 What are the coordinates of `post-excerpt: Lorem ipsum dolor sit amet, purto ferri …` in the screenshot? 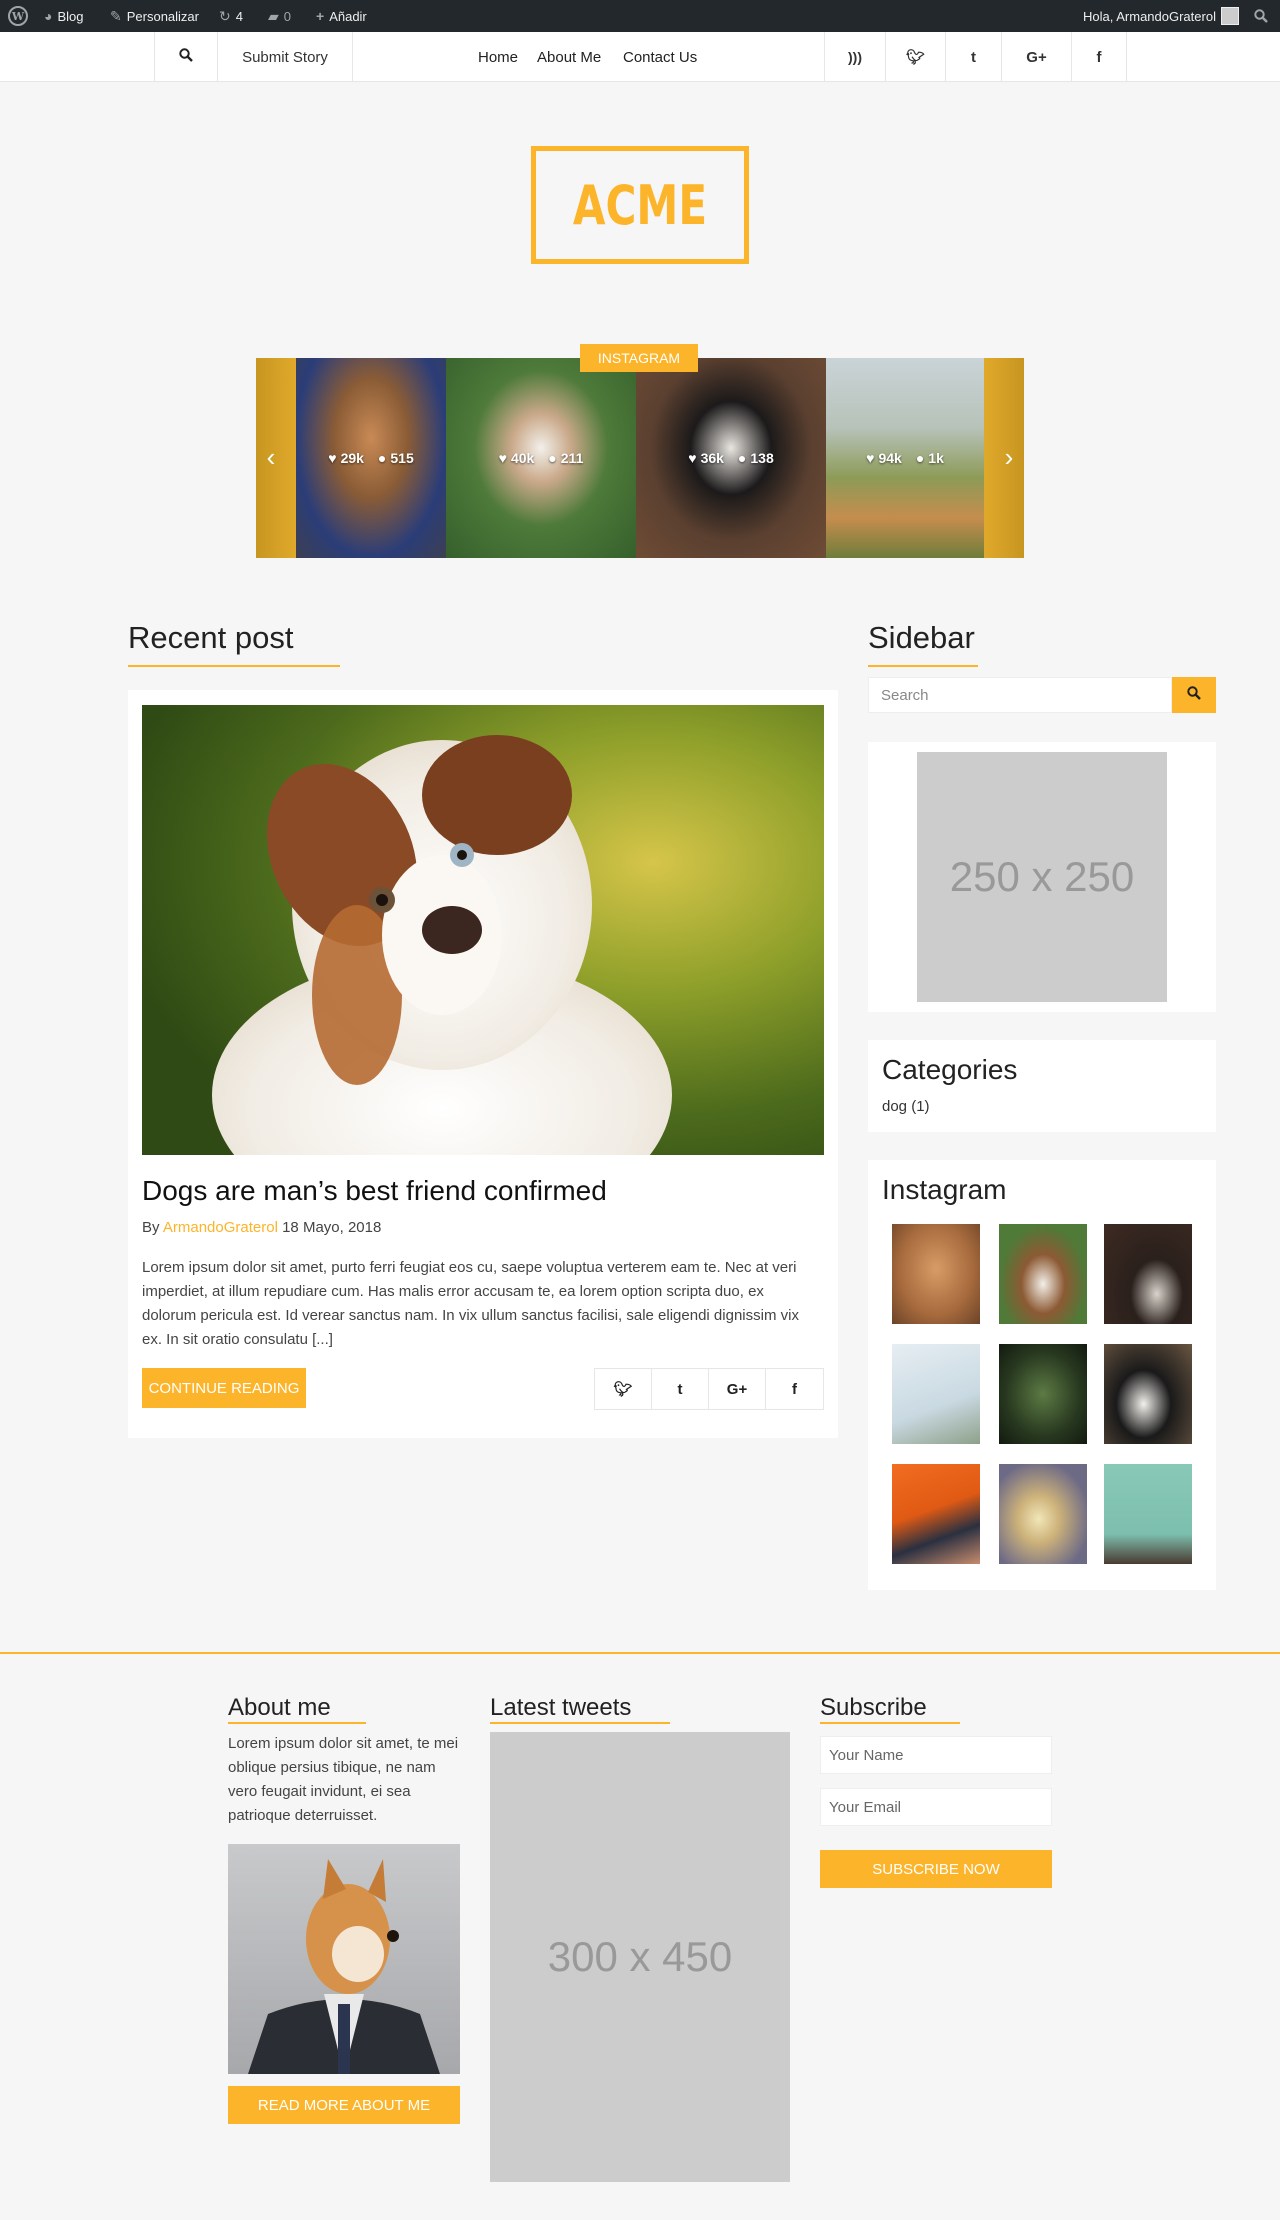 It's located at (470, 1303).